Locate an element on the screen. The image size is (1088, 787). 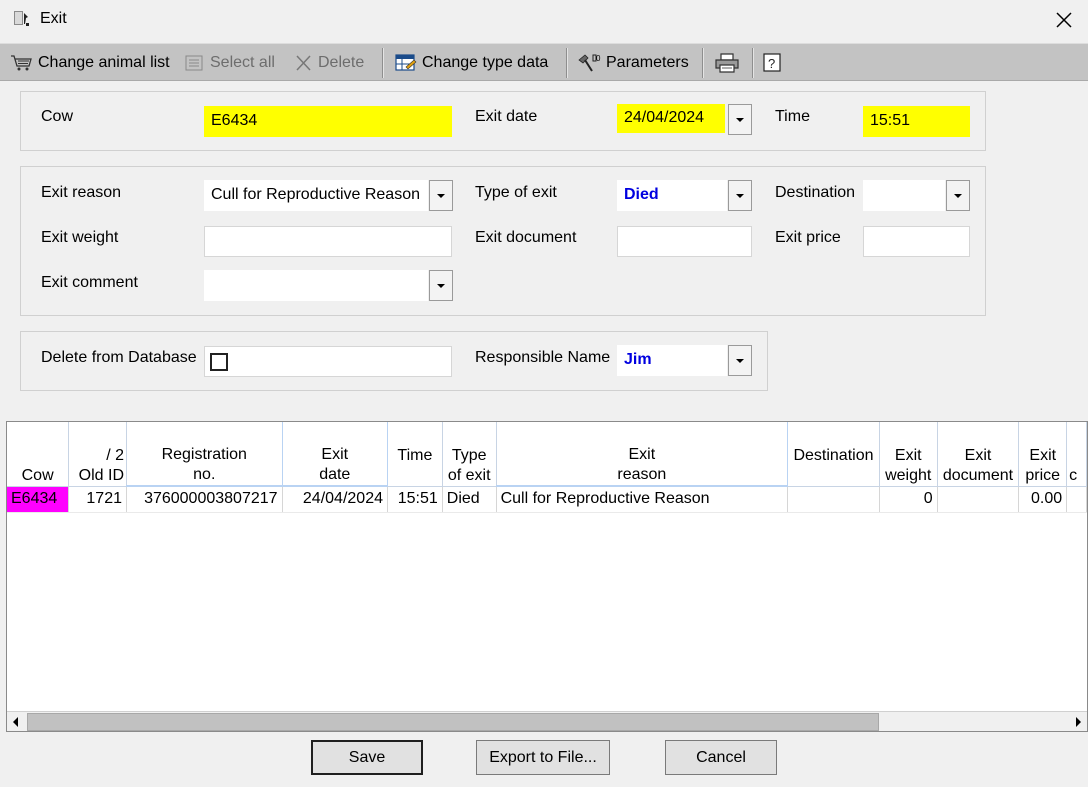
horizontal-scrollbar is located at coordinates (547, 721).